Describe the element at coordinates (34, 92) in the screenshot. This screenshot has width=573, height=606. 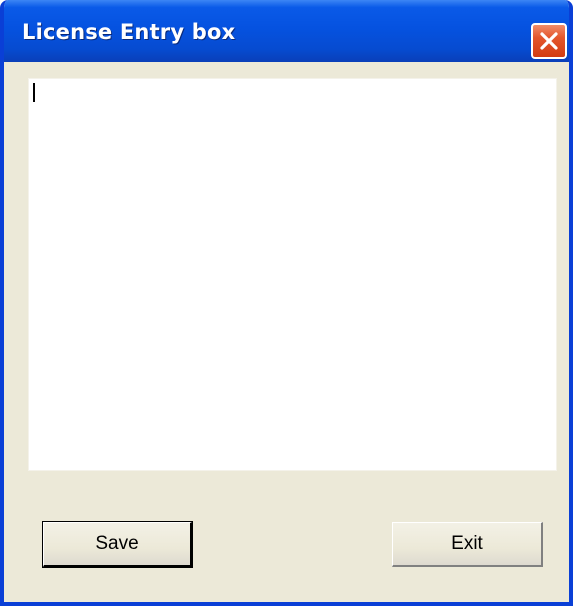
I see `text-caret` at that location.